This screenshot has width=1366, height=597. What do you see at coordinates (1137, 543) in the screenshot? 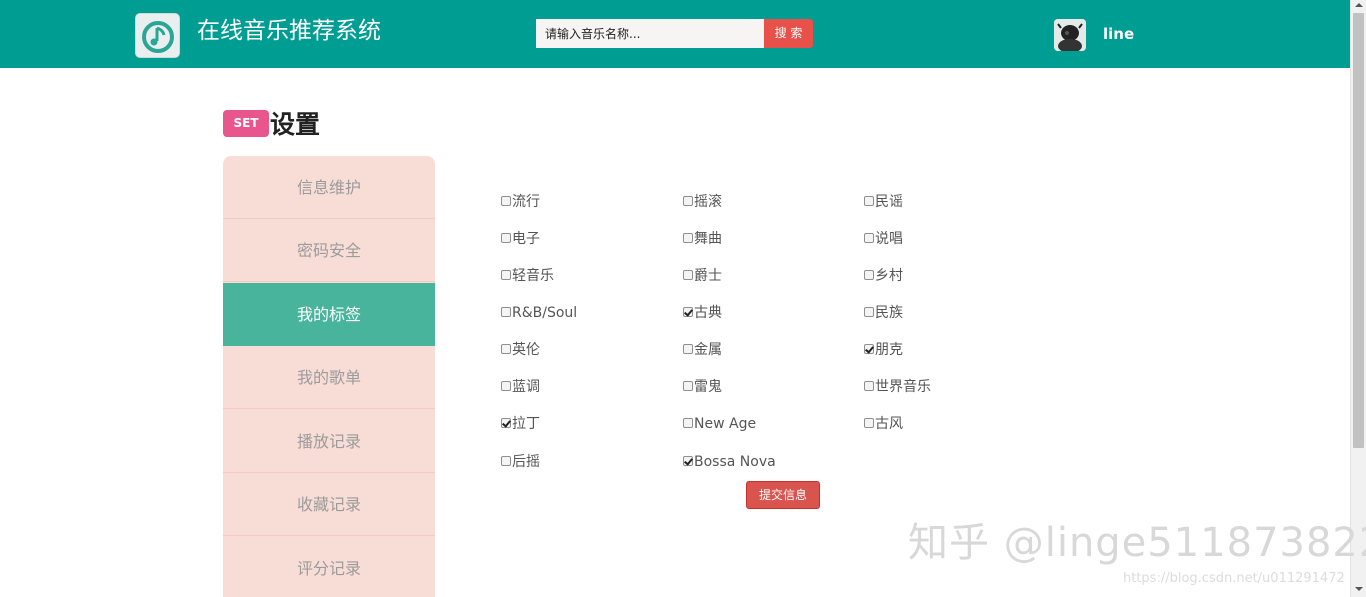
I see `zhihu-watermark: 知乎 @linge511873822` at bounding box center [1137, 543].